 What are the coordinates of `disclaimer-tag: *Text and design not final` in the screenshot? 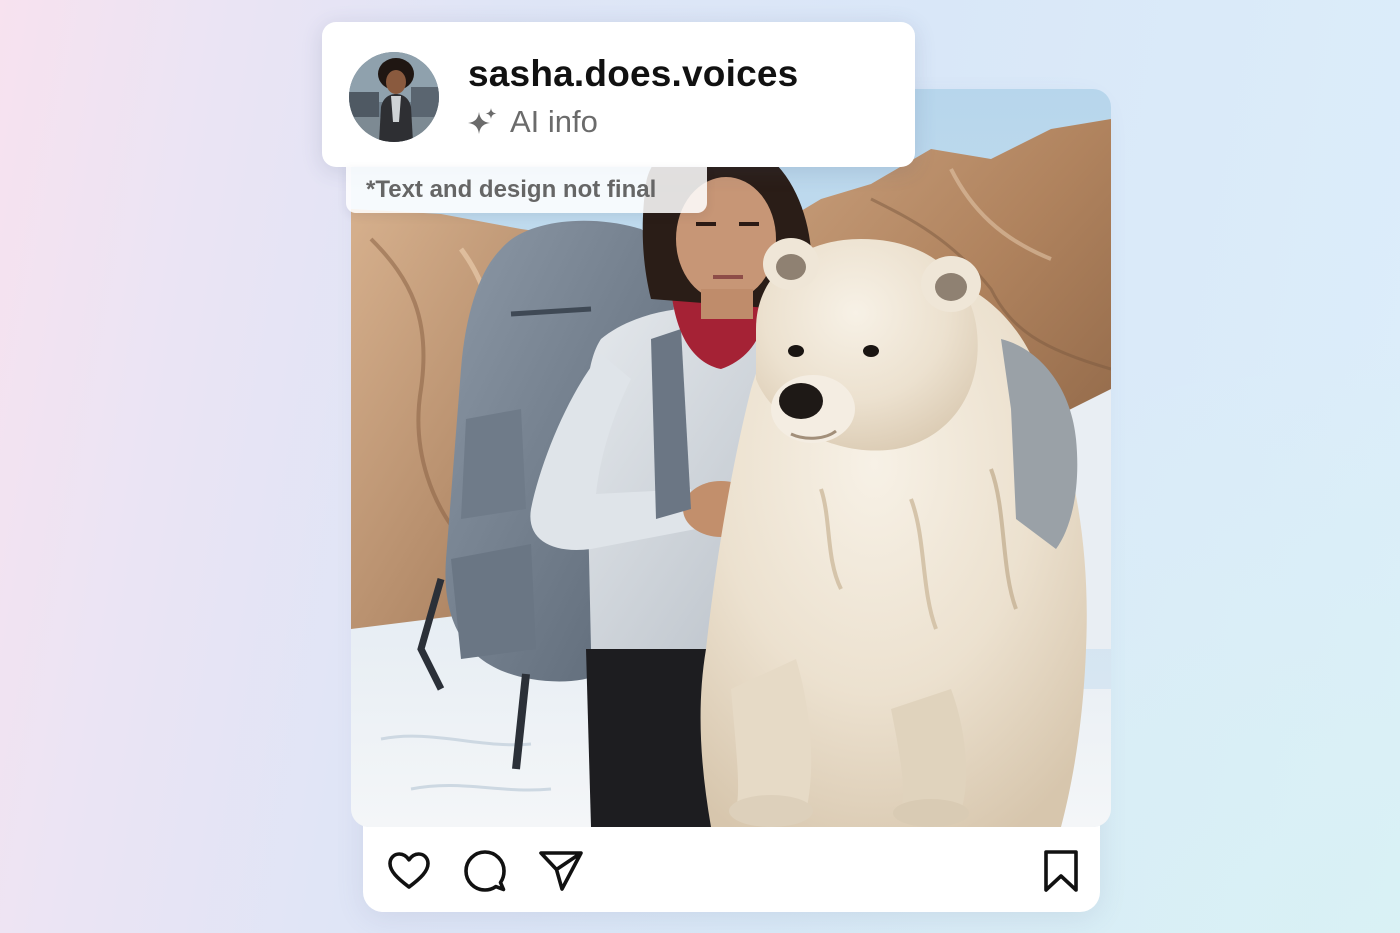 It's located at (526, 190).